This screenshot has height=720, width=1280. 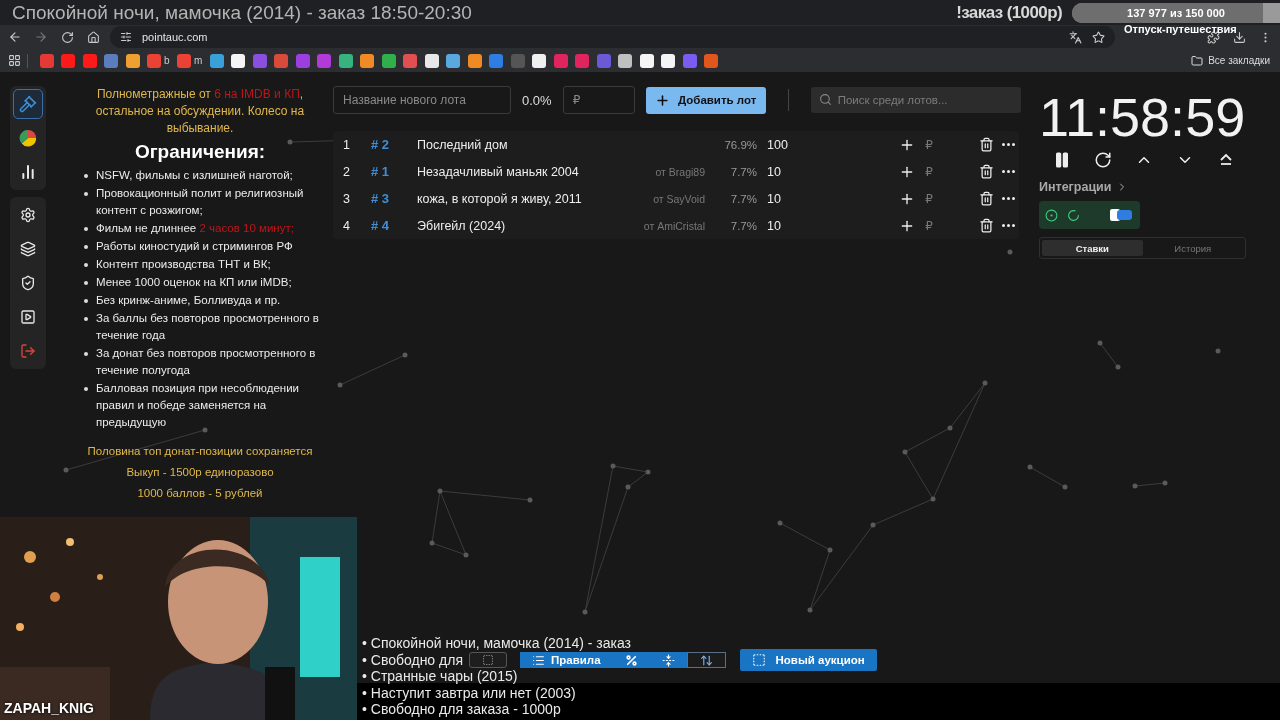 What do you see at coordinates (381, 171) in the screenshot?
I see `lot-number: # 1` at bounding box center [381, 171].